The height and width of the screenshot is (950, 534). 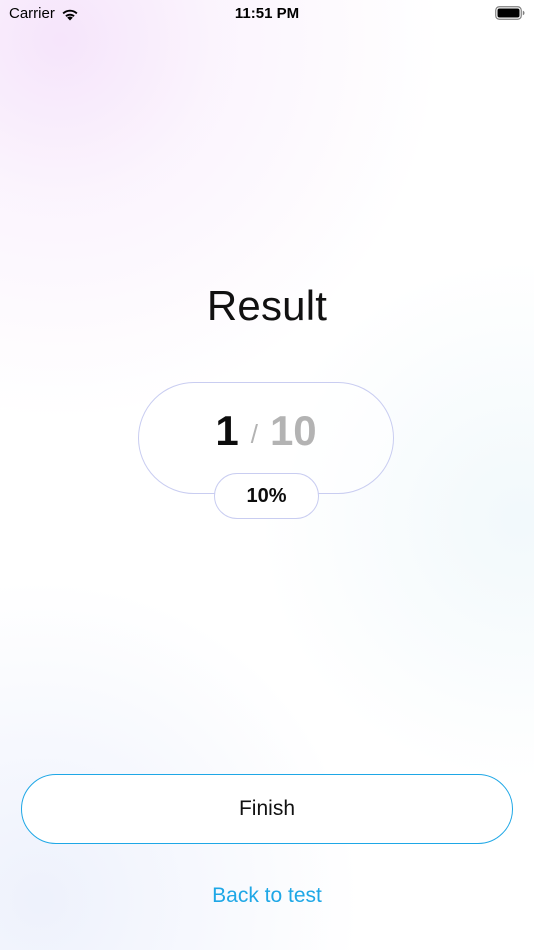 I want to click on score-total: 10, so click(x=293, y=430).